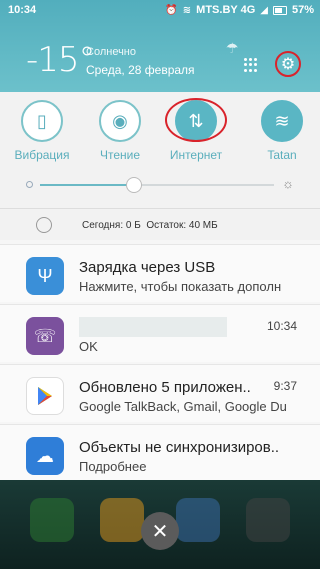 Image resolution: width=320 pixels, height=569 pixels. I want to click on redacted-sender, so click(153, 327).